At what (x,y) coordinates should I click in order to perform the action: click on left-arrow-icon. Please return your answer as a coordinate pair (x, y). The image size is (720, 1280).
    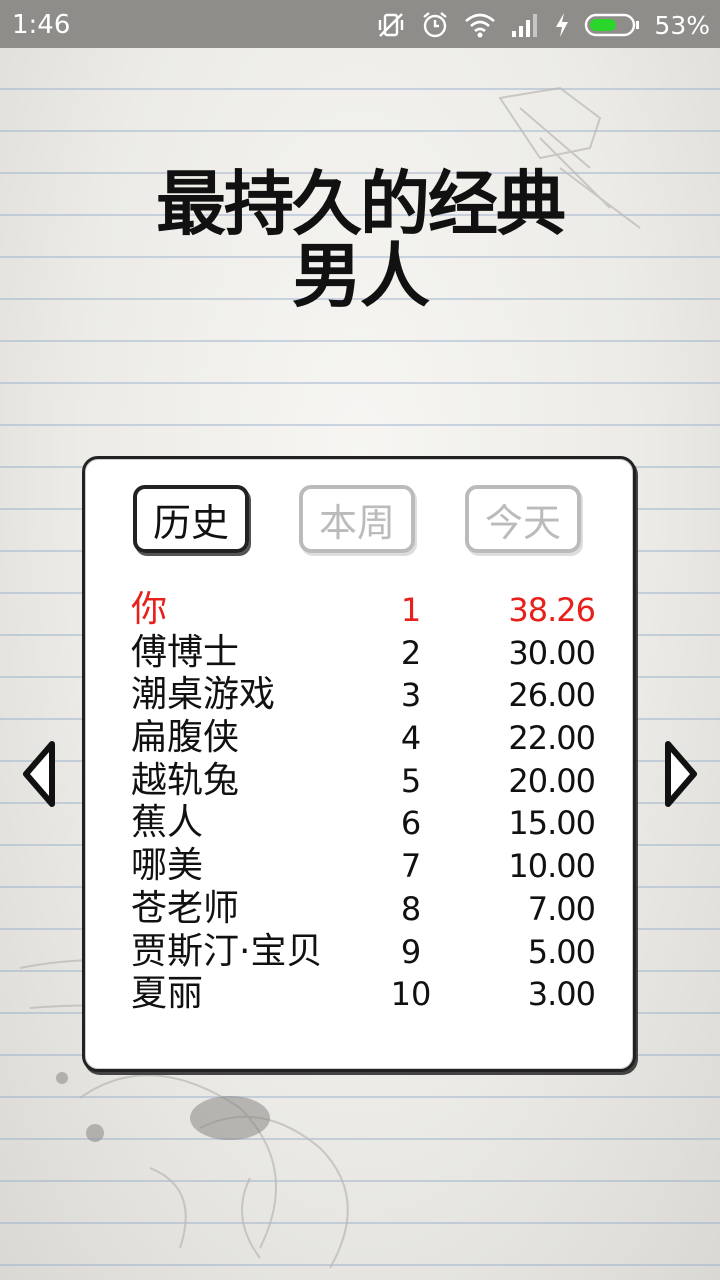
    Looking at the image, I should click on (39, 774).